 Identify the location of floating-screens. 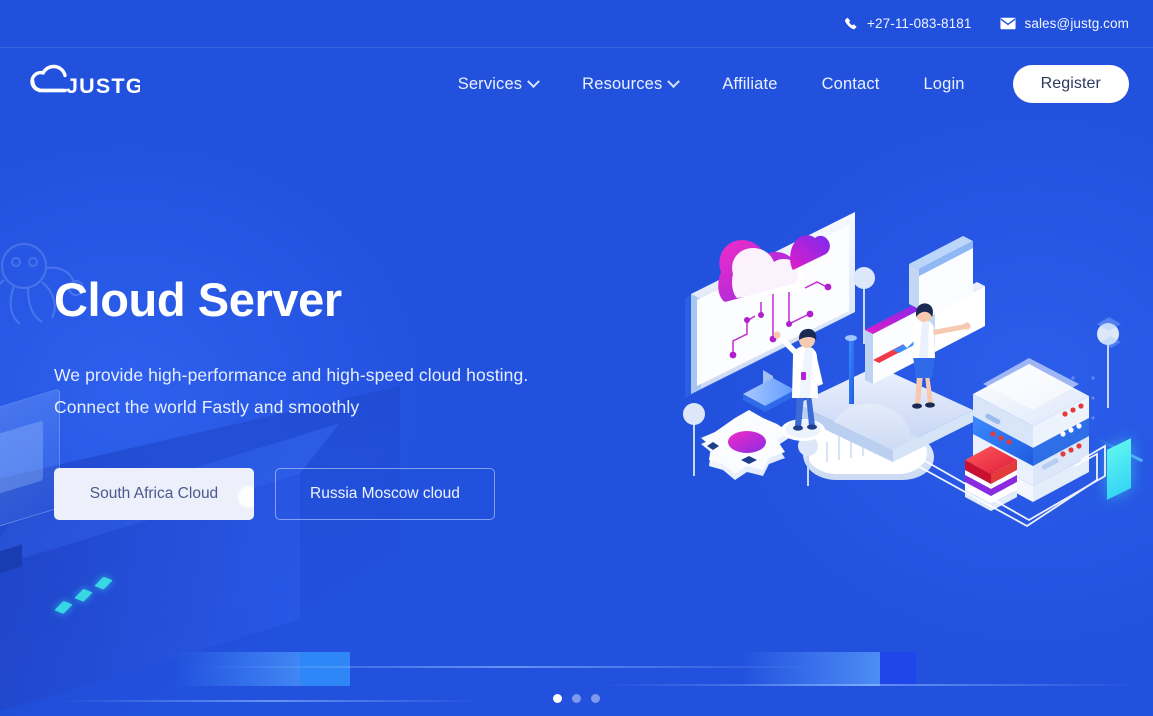
(915, 320).